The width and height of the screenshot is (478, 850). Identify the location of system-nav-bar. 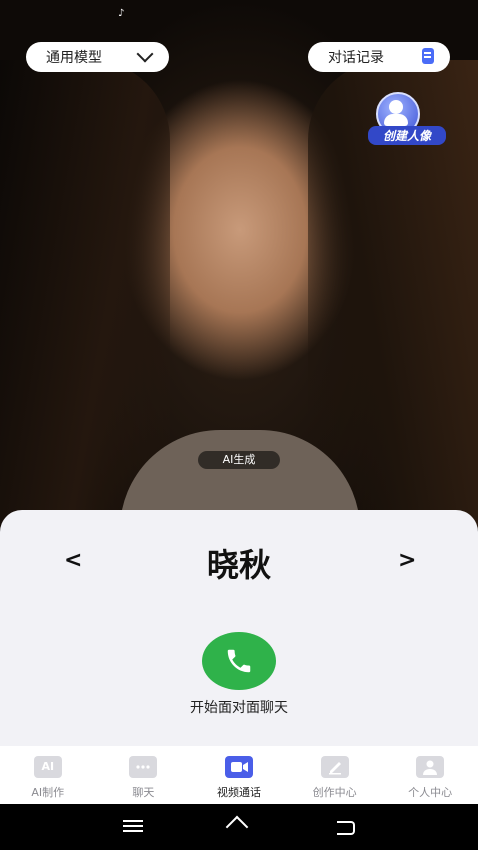
(239, 827).